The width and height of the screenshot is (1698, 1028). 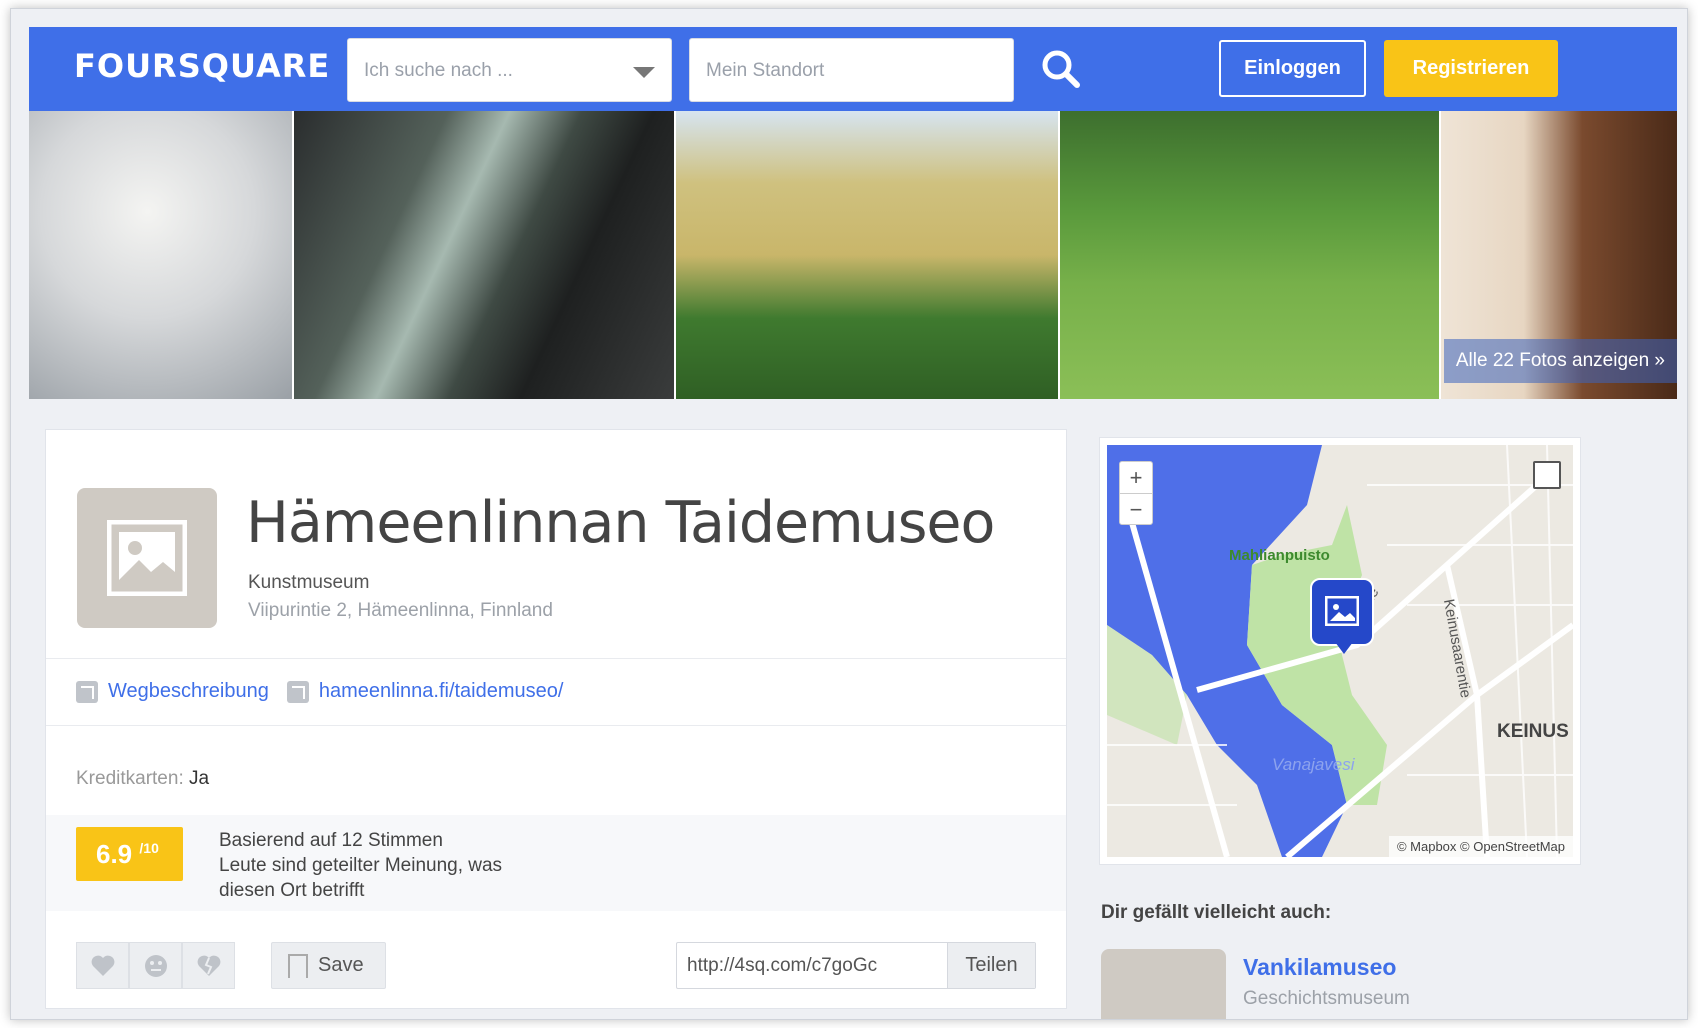 I want to click on like-button, so click(x=102, y=965).